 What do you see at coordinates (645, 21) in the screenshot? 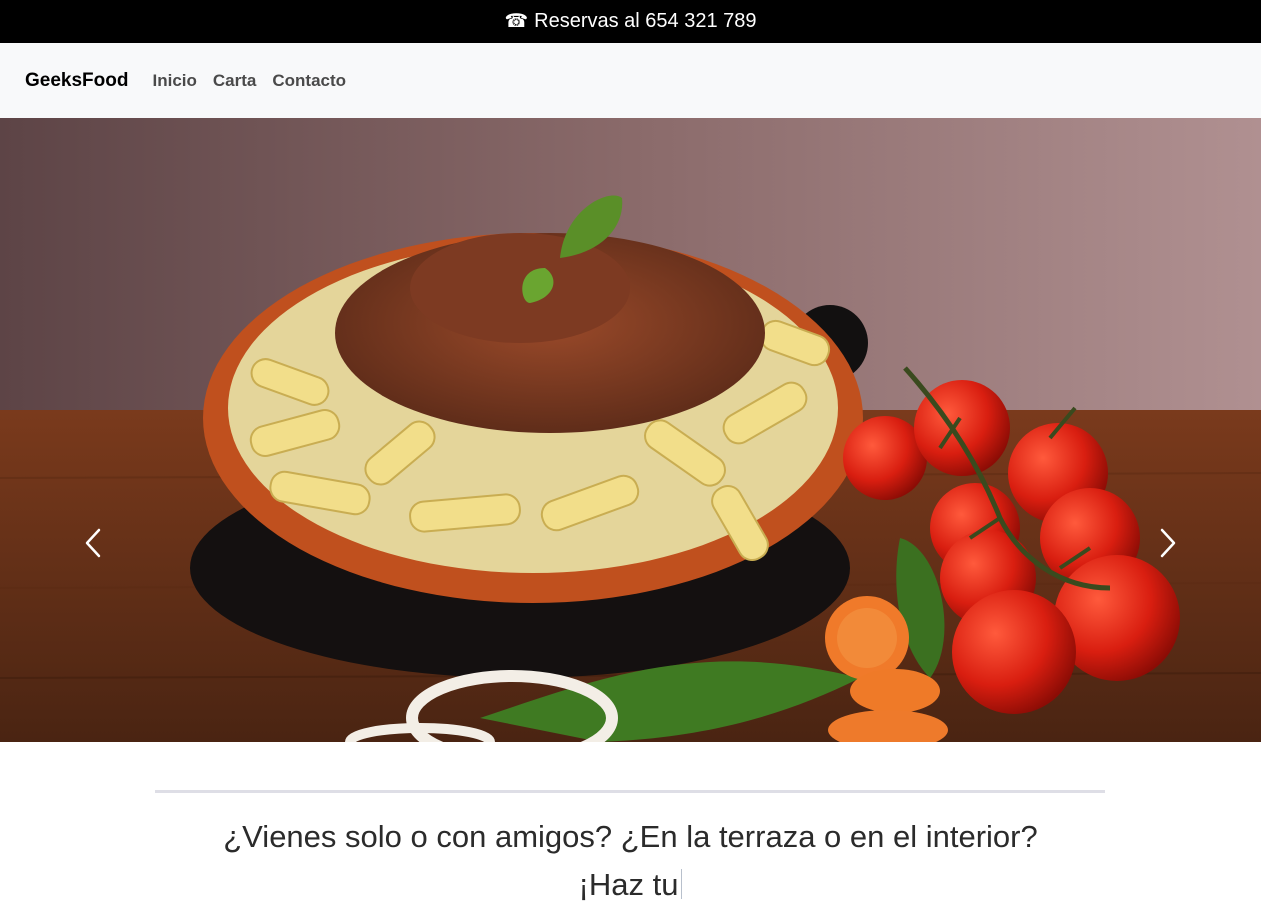
I see `reservation-text: Reservas al 654 321 789` at bounding box center [645, 21].